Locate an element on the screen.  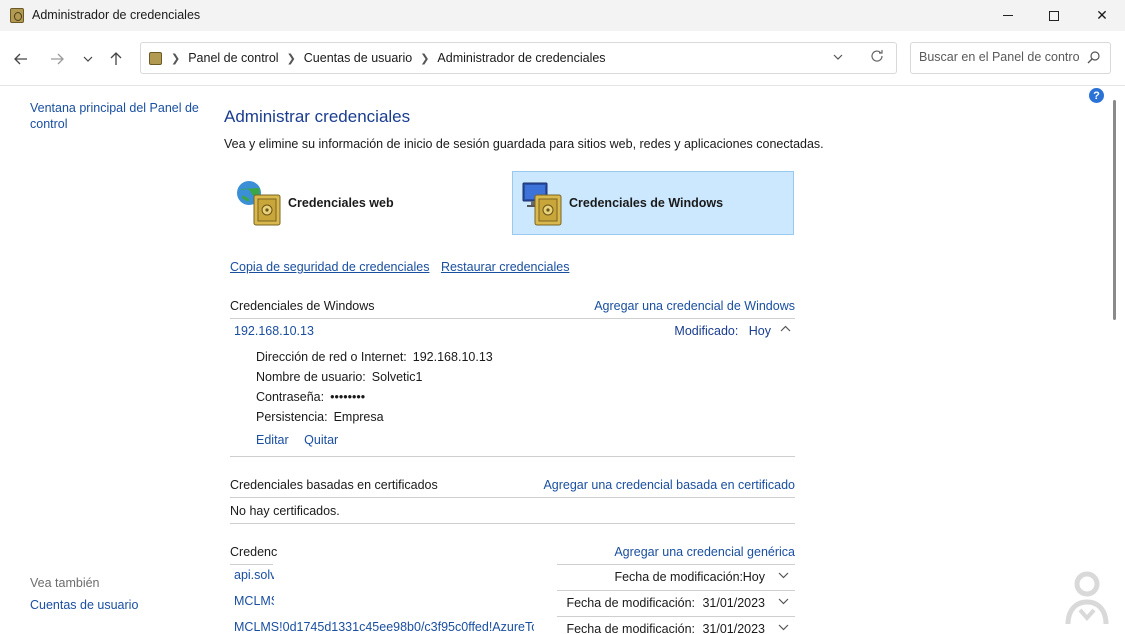
detail-key: Persistencia: is located at coordinates (292, 417).